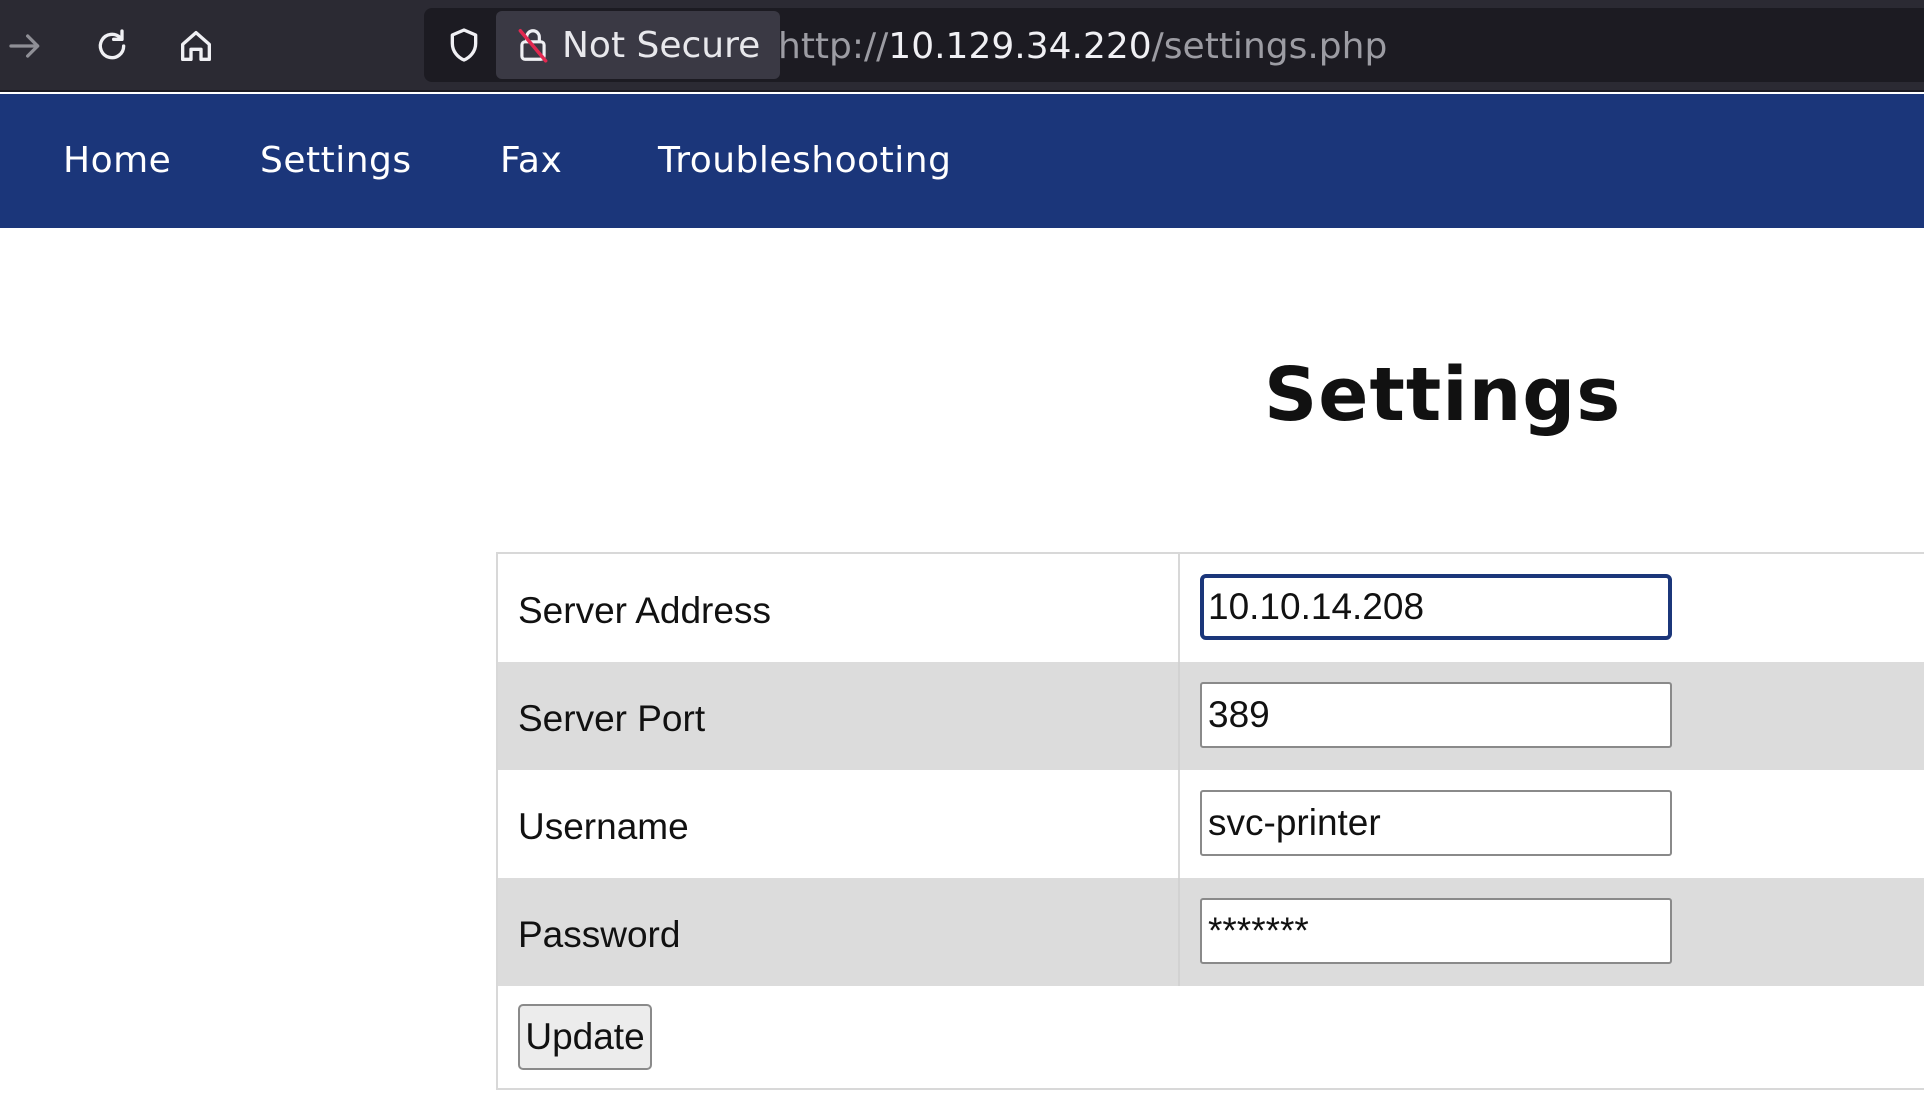 Image resolution: width=1924 pixels, height=1096 pixels. Describe the element at coordinates (533, 46) in the screenshot. I see `insecure-lock-icon` at that location.